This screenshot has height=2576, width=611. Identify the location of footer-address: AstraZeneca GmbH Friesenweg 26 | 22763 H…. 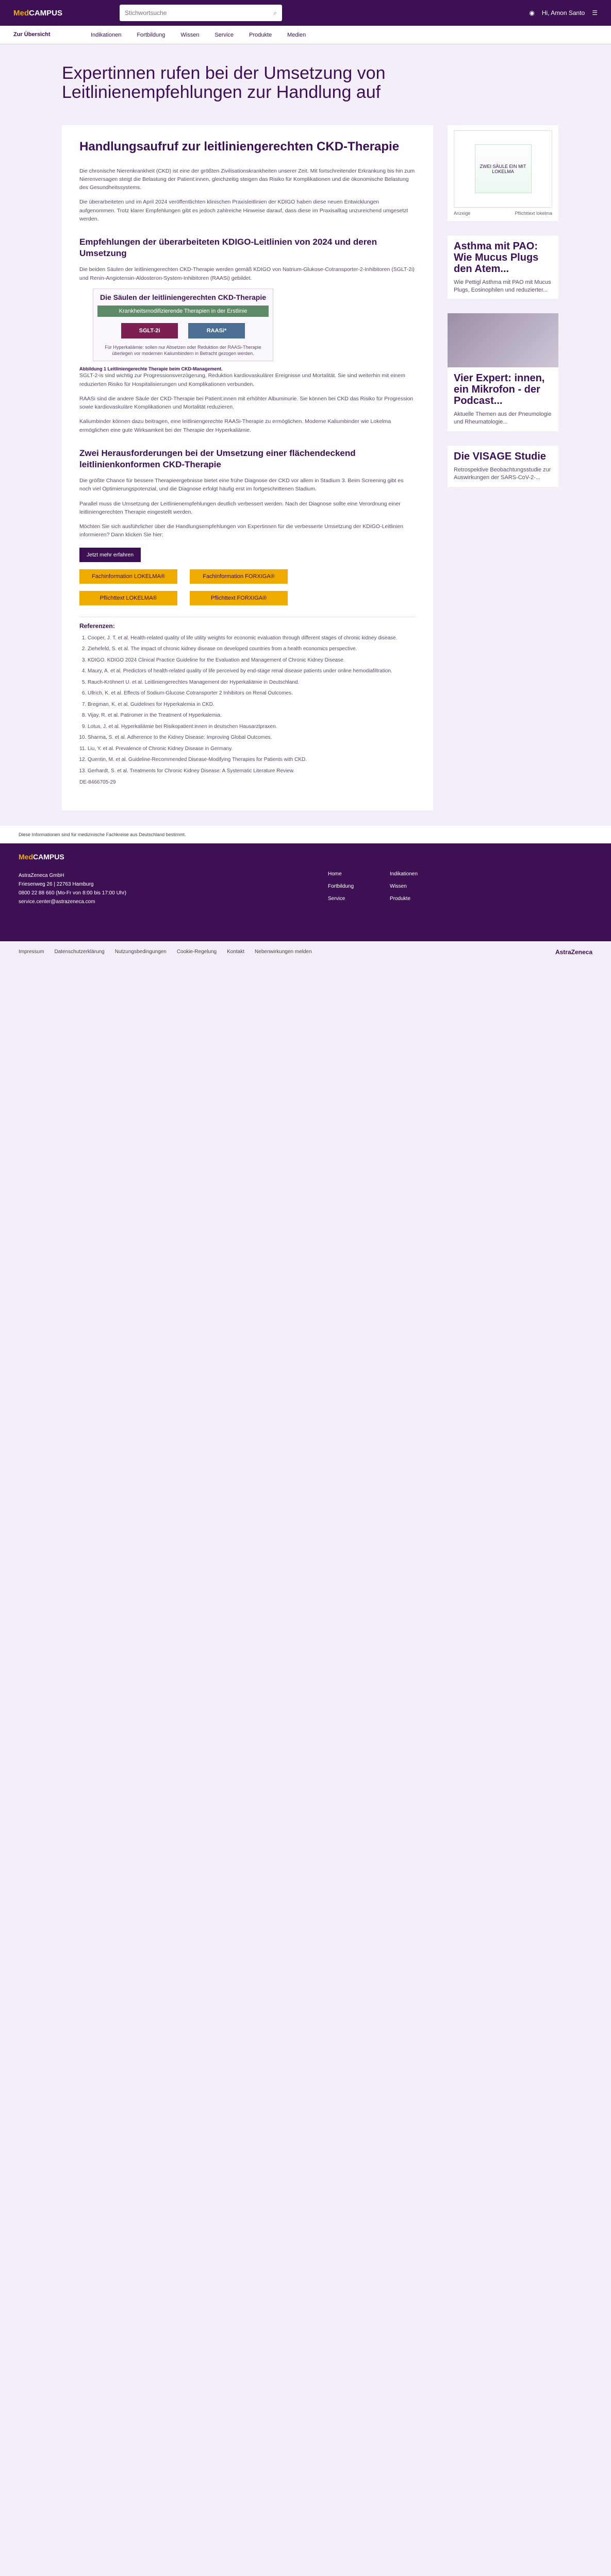
(129, 889).